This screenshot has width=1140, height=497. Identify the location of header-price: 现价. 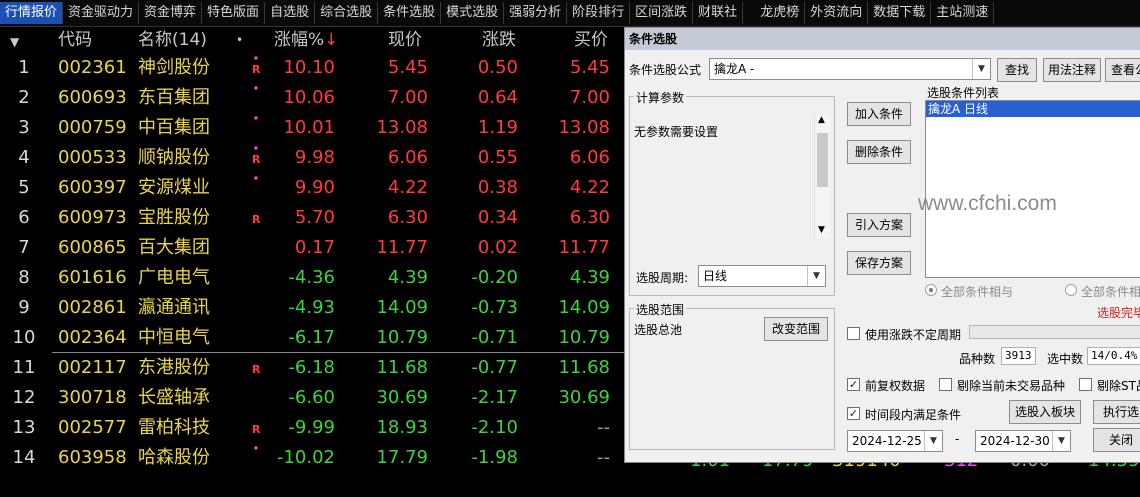
(405, 40).